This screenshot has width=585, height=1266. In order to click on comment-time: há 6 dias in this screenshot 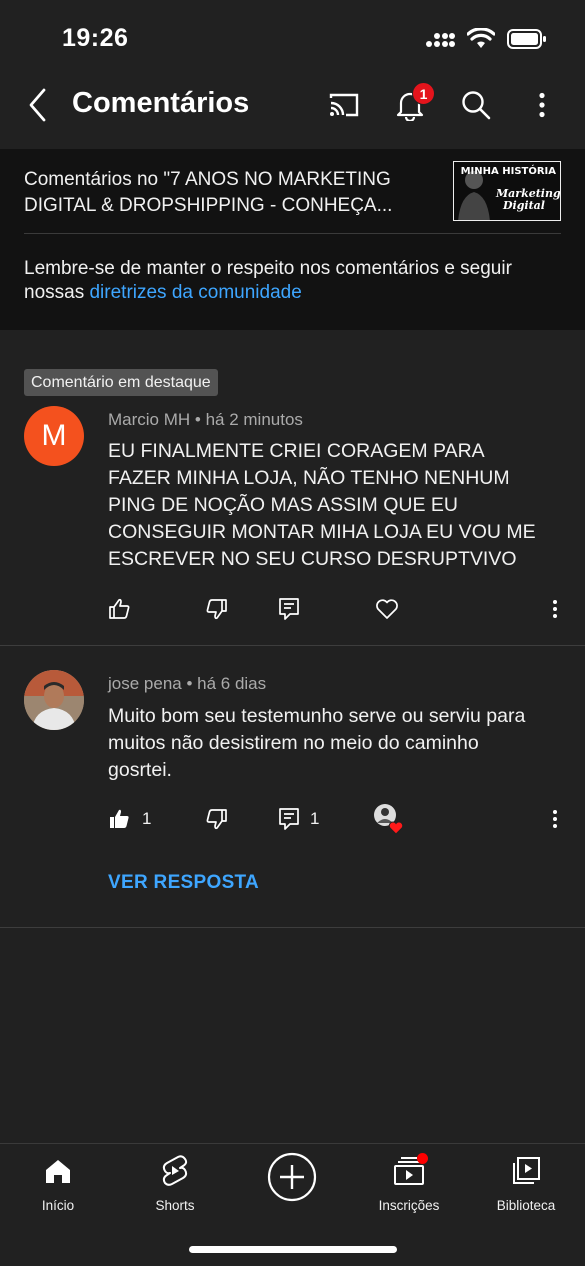, I will do `click(232, 683)`.